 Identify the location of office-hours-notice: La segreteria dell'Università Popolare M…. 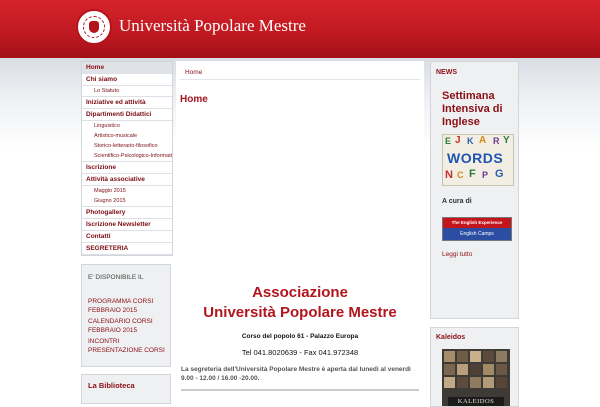
(296, 374).